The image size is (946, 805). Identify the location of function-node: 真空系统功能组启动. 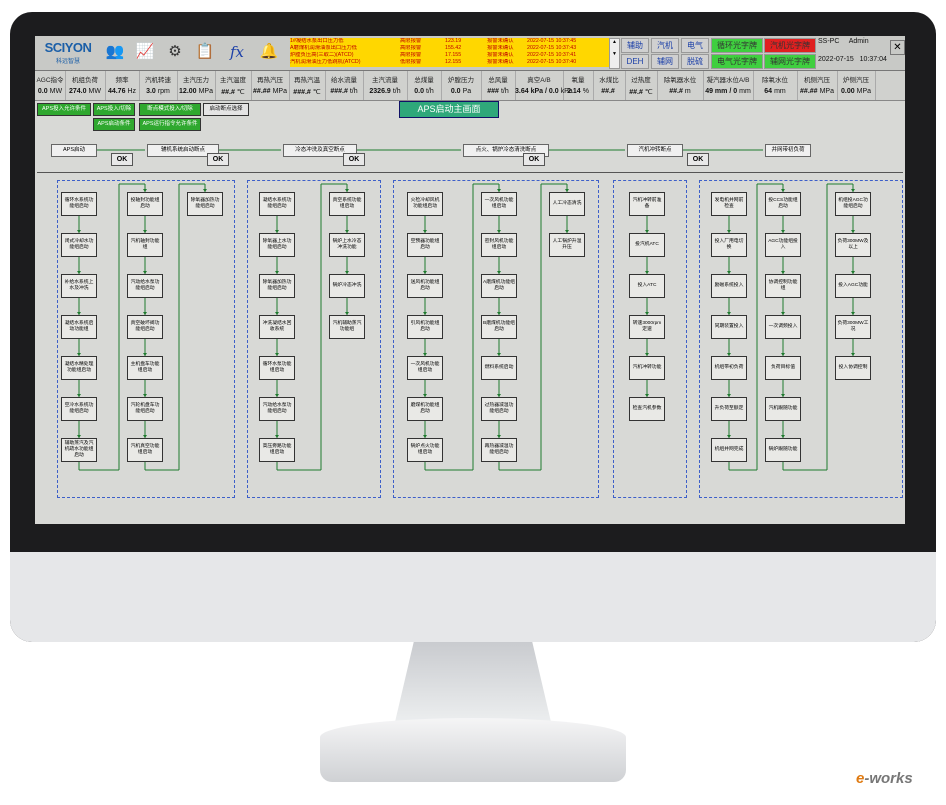
(347, 204).